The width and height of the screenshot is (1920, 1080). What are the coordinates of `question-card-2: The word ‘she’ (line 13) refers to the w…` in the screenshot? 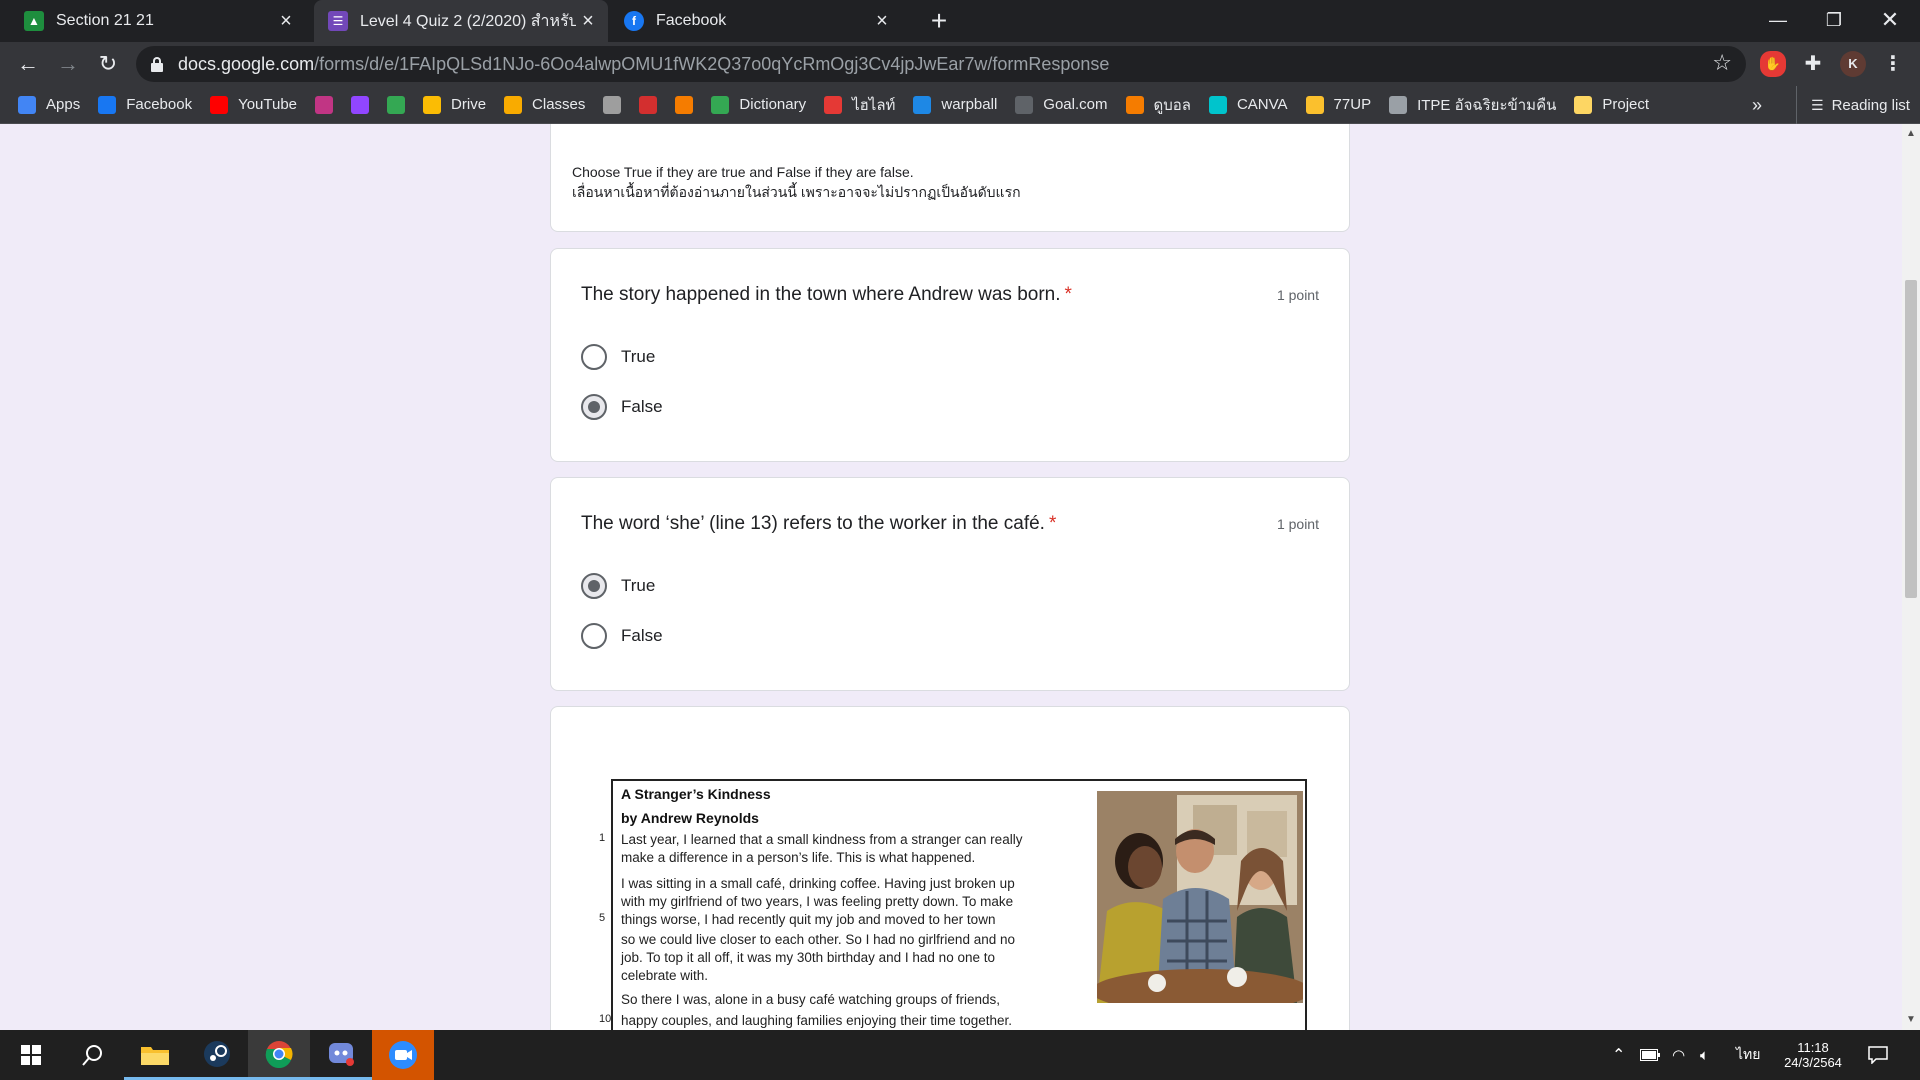 It's located at (950, 584).